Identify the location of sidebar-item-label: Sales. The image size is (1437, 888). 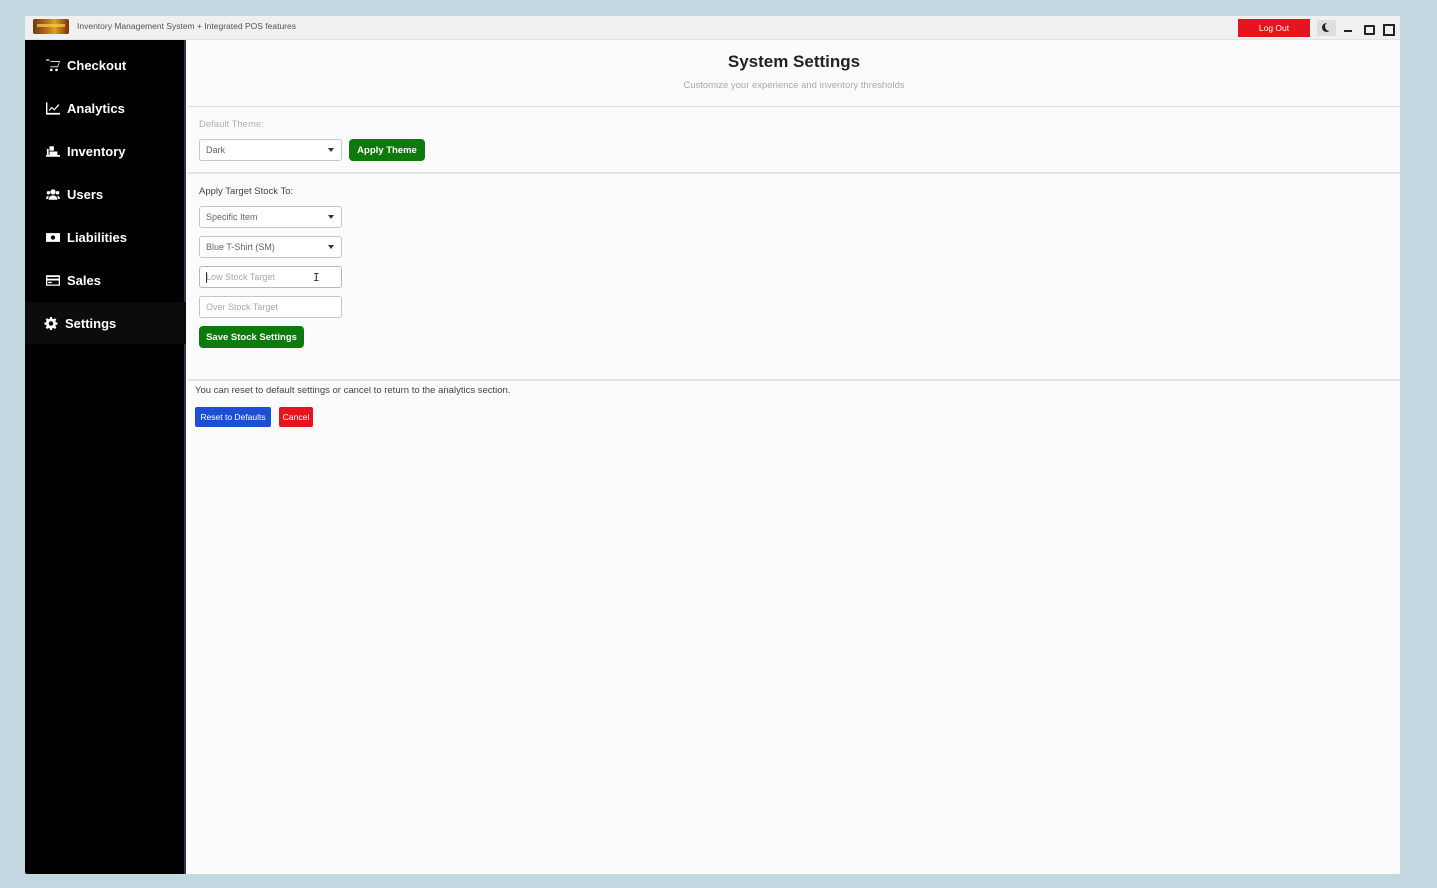
(84, 280).